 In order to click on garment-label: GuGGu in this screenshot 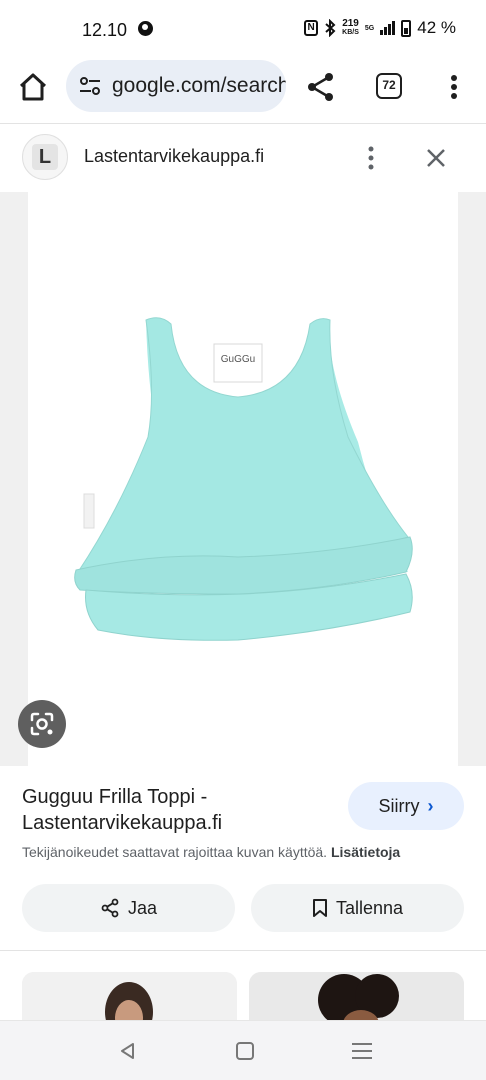, I will do `click(238, 359)`.